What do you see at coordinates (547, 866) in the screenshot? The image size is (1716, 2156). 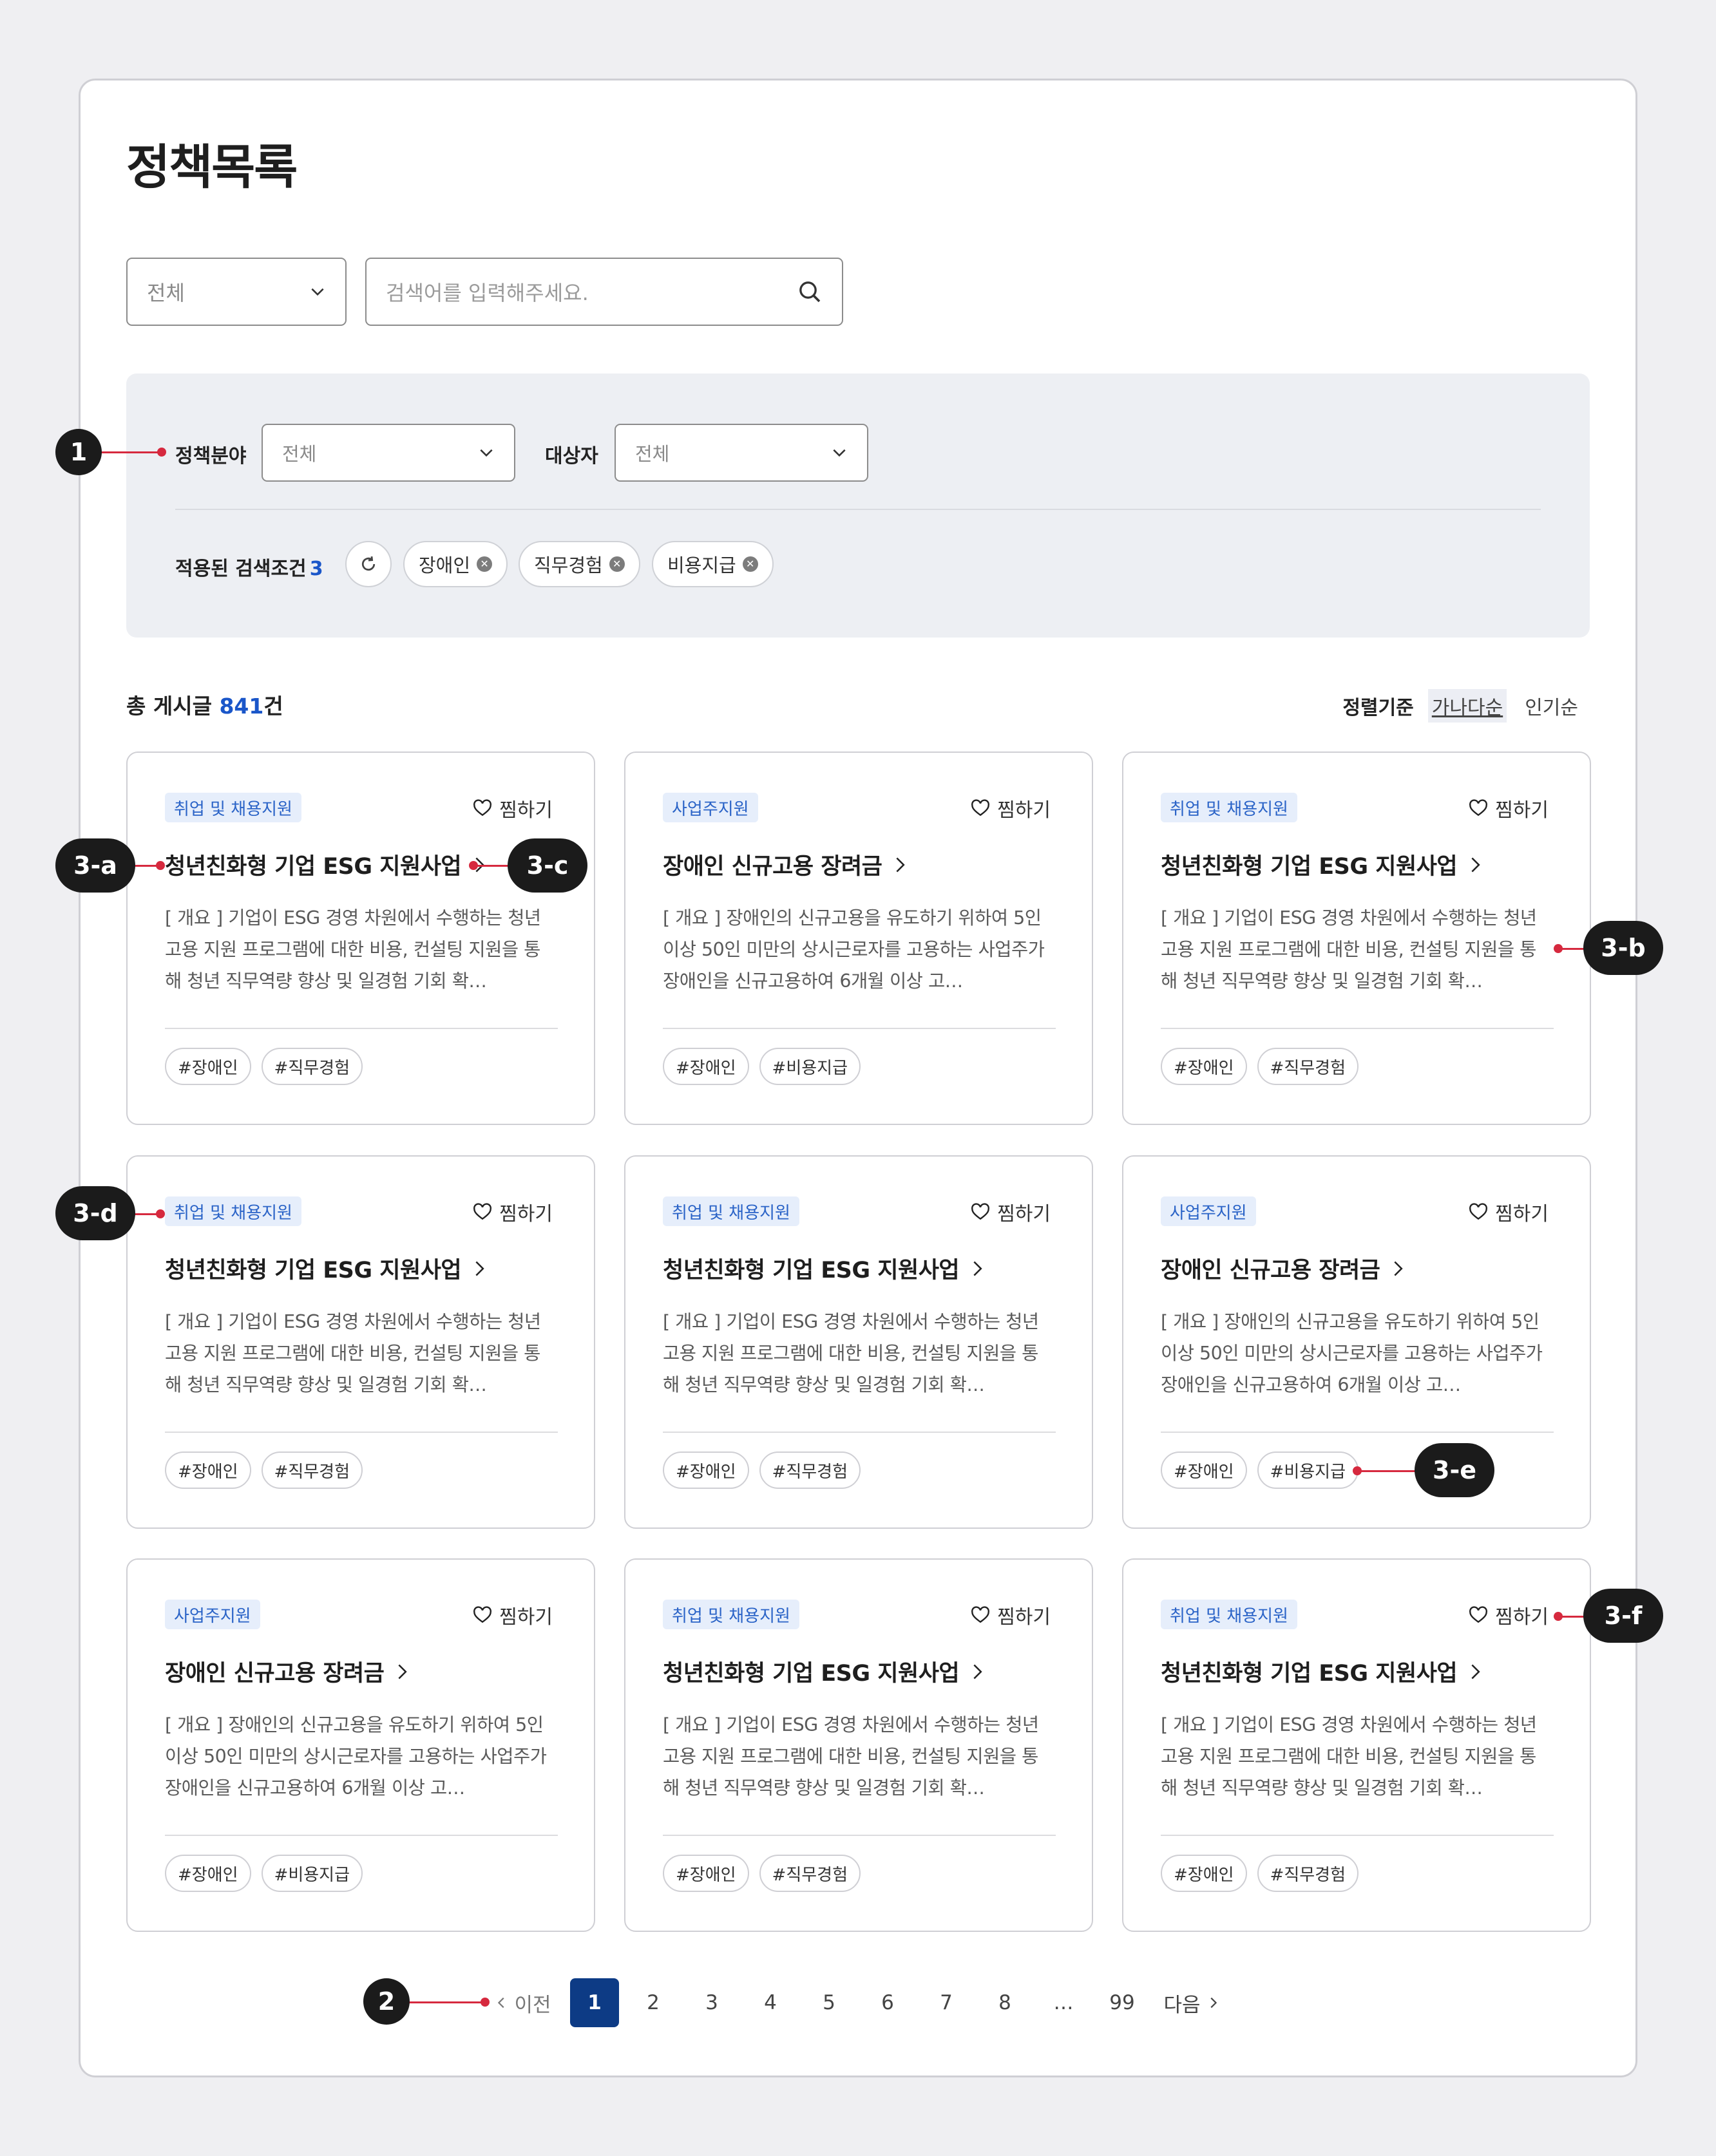 I see `annotation-marker-3c: 3-c` at bounding box center [547, 866].